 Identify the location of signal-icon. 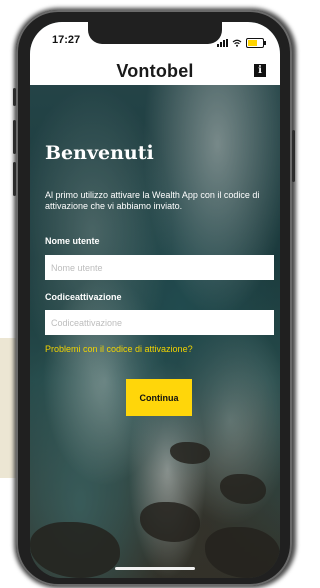
(222, 43).